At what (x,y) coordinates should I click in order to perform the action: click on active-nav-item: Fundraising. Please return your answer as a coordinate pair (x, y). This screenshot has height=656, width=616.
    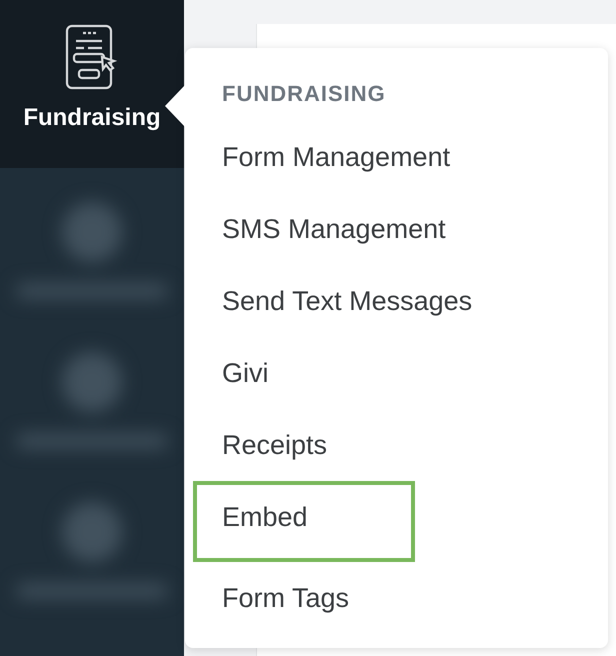
    Looking at the image, I should click on (92, 84).